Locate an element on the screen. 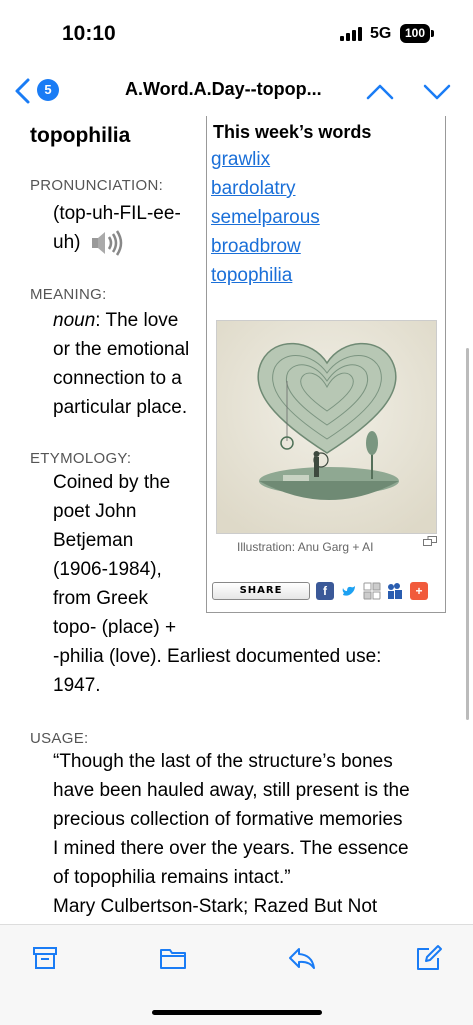 This screenshot has height=1025, width=473. facebook-icon: f is located at coordinates (325, 591).